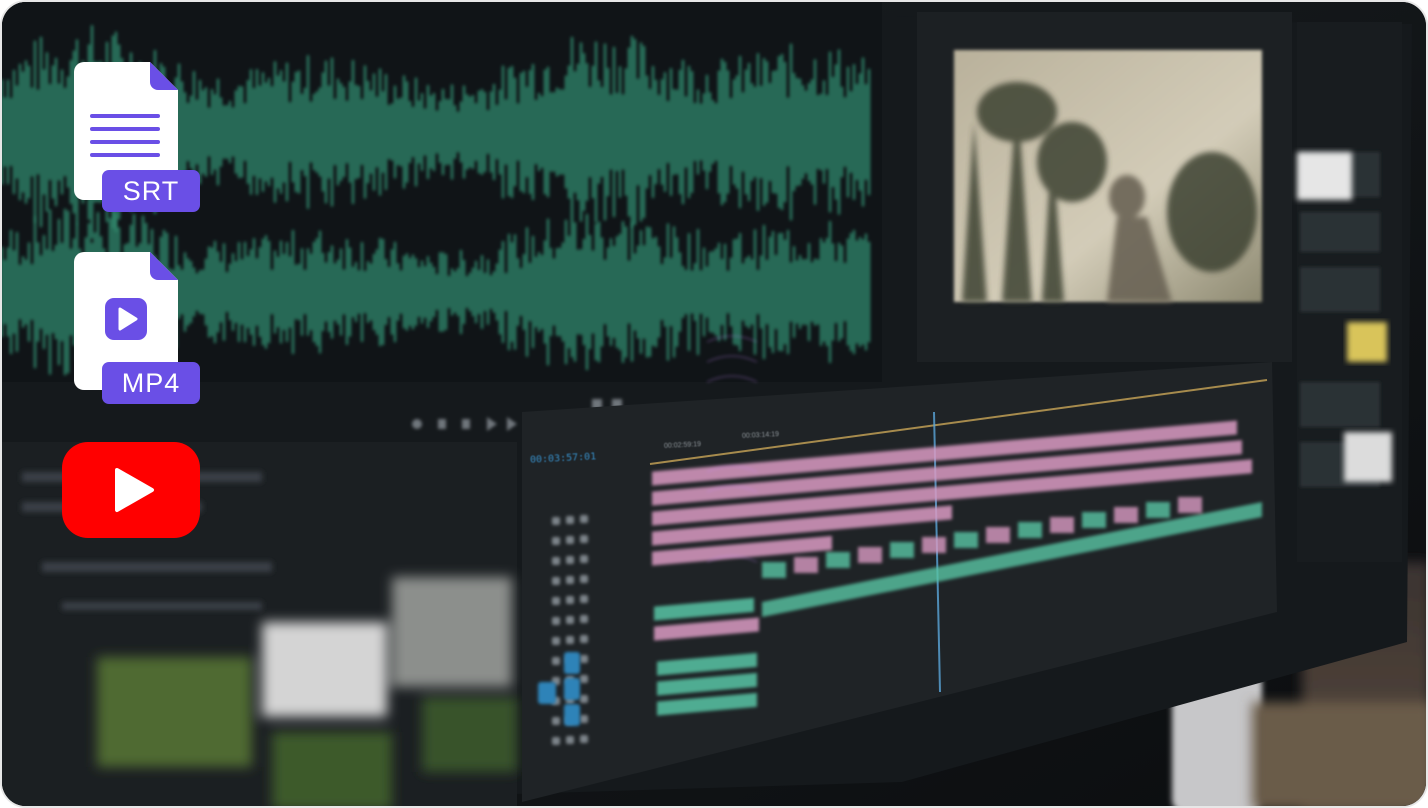 This screenshot has height=808, width=1428. I want to click on youtube-badge, so click(131, 490).